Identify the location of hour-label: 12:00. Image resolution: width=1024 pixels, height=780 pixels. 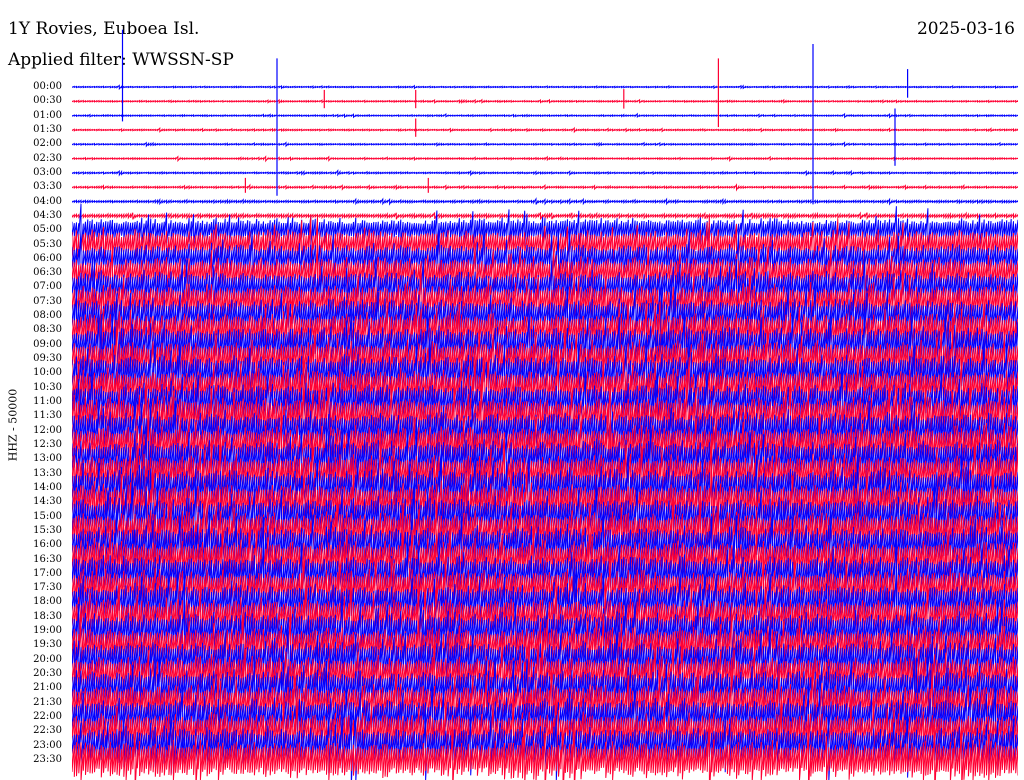
(47, 430).